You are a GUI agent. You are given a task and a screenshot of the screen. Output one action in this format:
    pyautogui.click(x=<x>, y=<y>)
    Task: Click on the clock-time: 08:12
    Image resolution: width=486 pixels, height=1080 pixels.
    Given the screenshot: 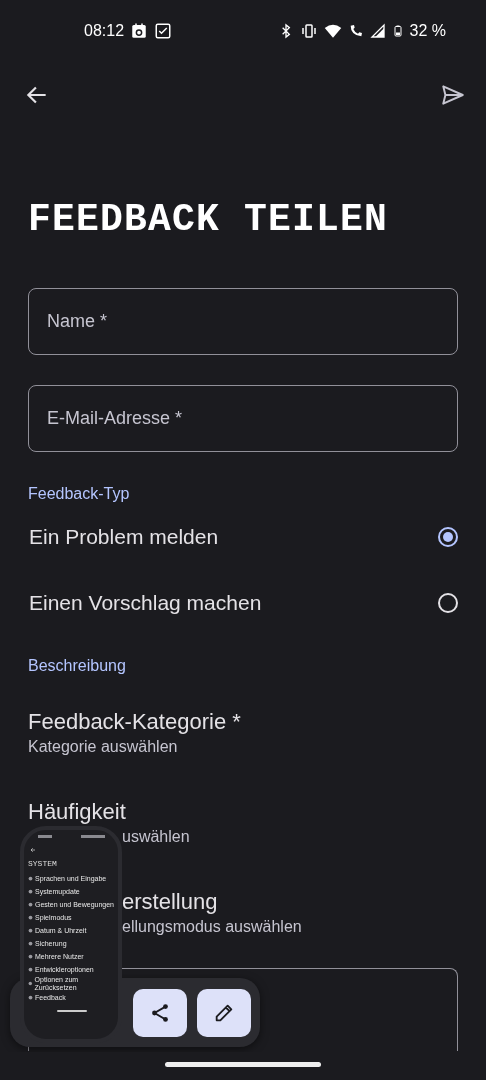 What is the action you would take?
    pyautogui.click(x=104, y=31)
    